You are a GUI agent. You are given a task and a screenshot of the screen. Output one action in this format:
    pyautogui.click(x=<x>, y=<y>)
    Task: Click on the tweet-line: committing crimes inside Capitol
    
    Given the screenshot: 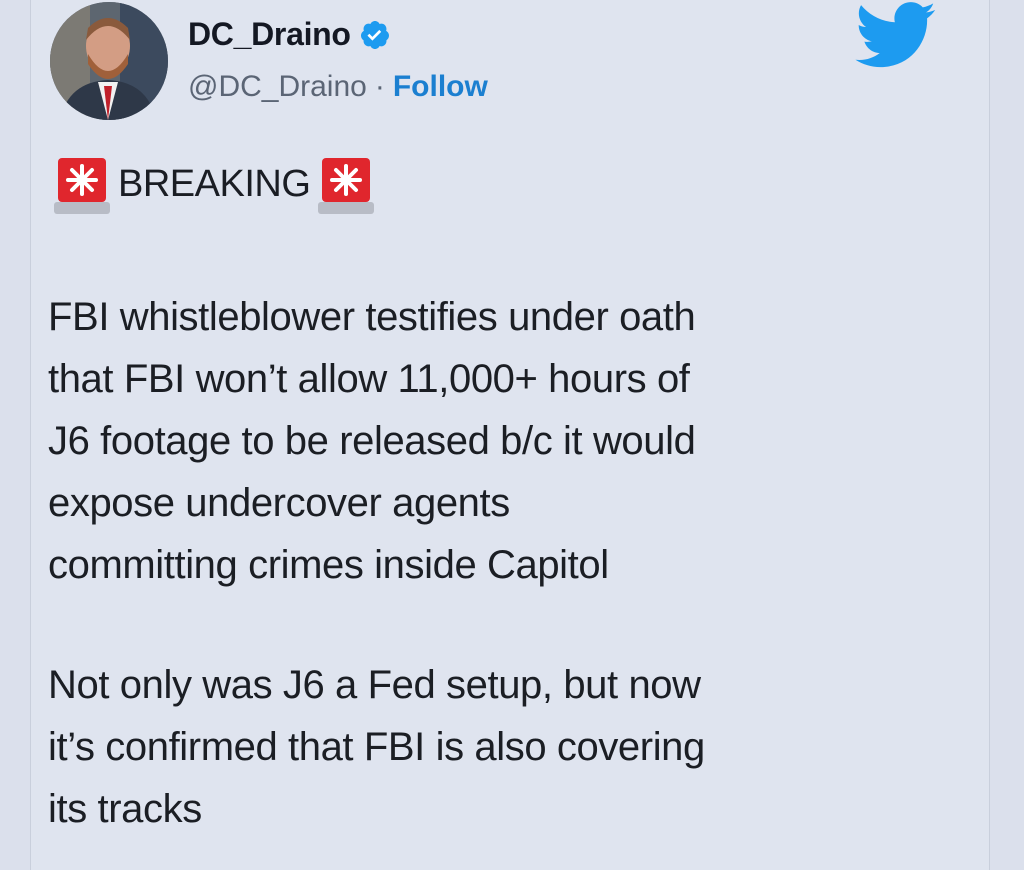 What is the action you would take?
    pyautogui.click(x=328, y=565)
    